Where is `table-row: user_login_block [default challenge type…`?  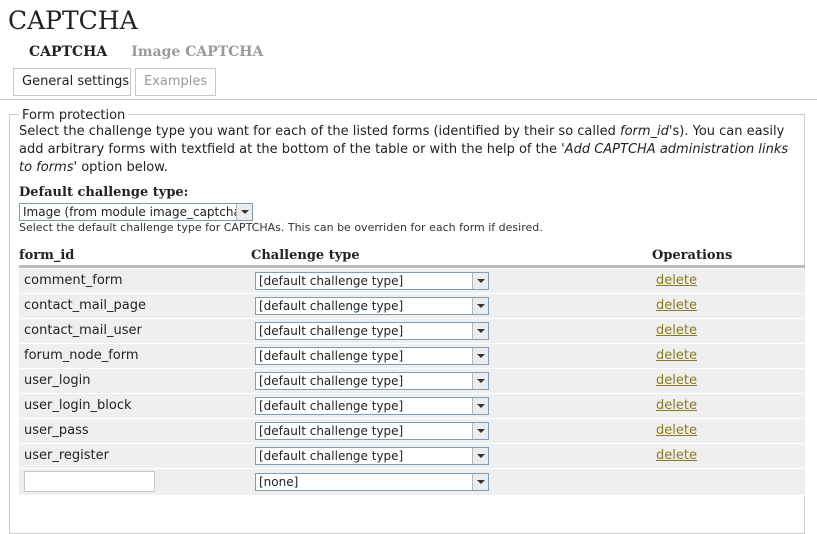
table-row: user_login_block [default challenge type… is located at coordinates (412, 406).